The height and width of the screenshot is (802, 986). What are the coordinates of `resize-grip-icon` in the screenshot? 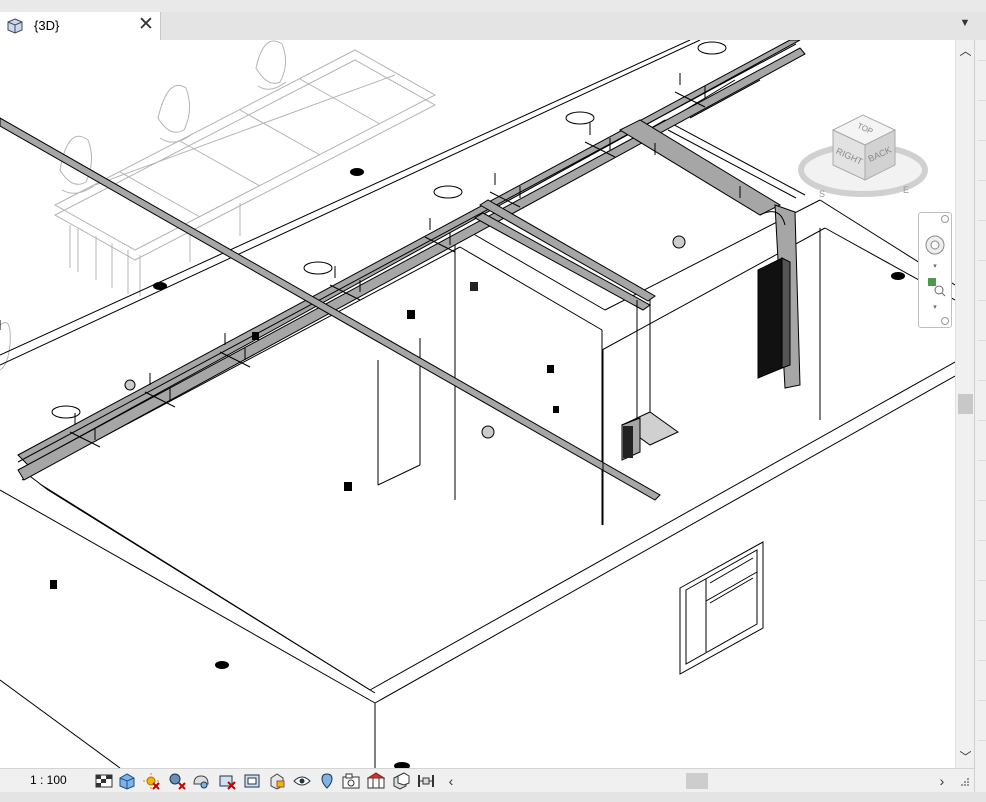 It's located at (965, 782).